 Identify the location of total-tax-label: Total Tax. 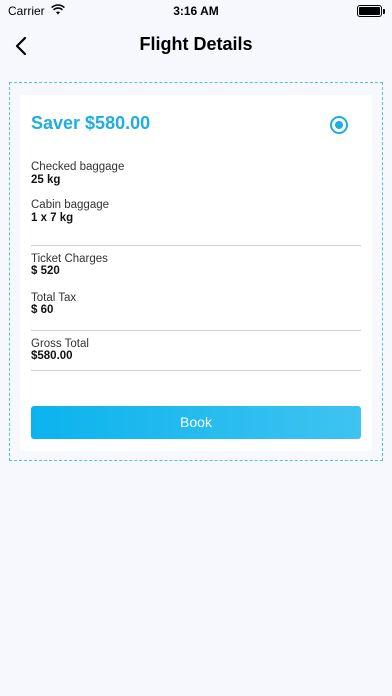
(54, 298).